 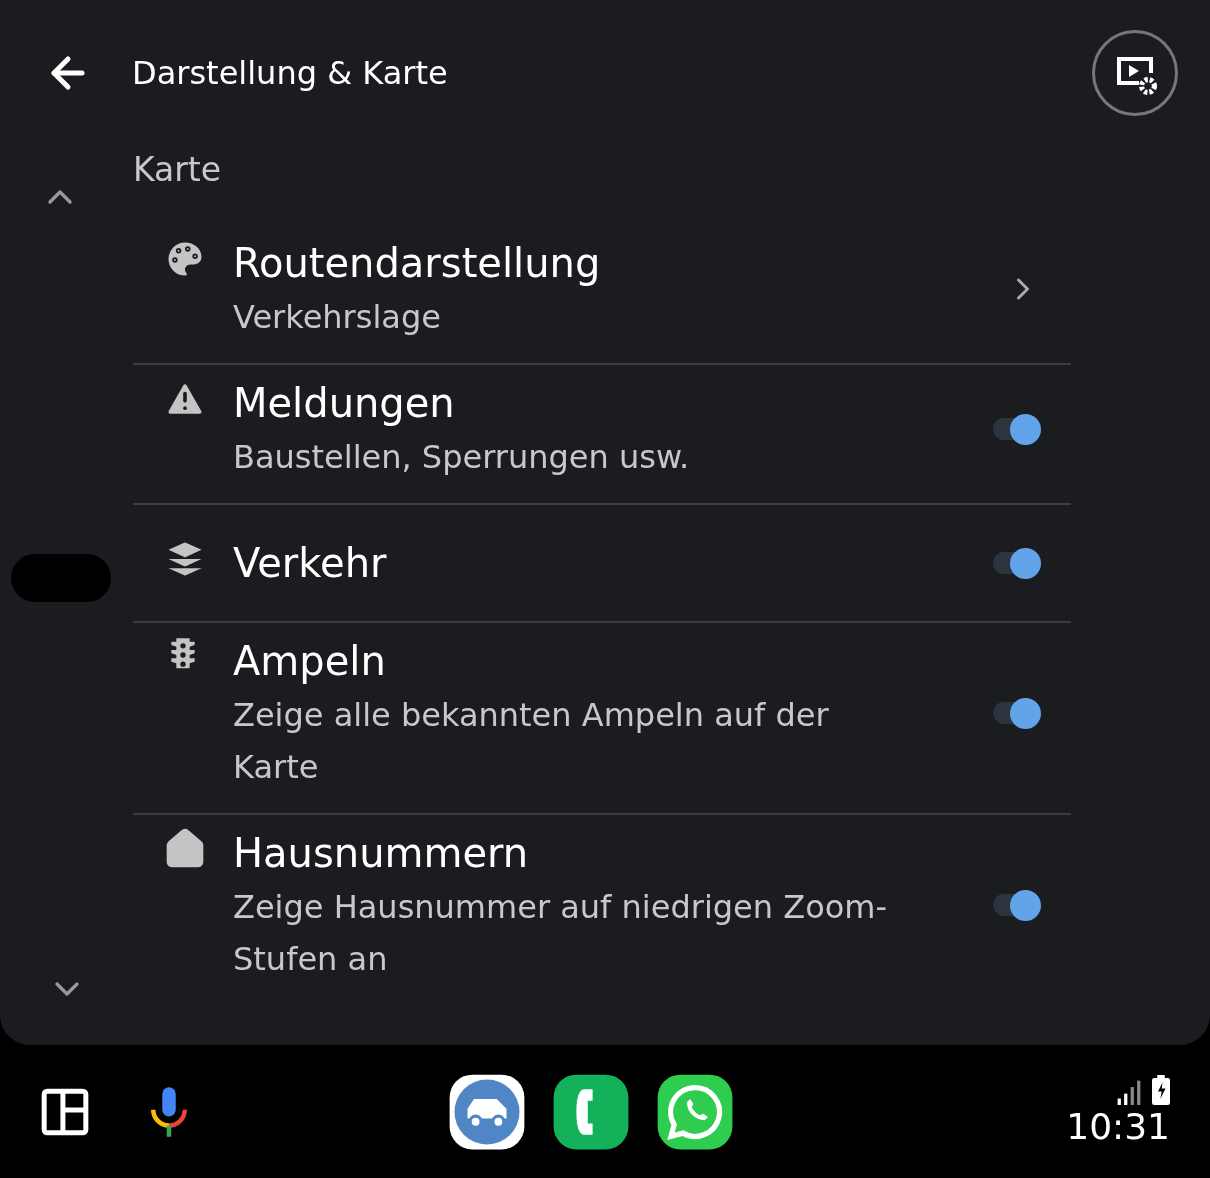 What do you see at coordinates (65, 1111) in the screenshot?
I see `dashboard-icon` at bounding box center [65, 1111].